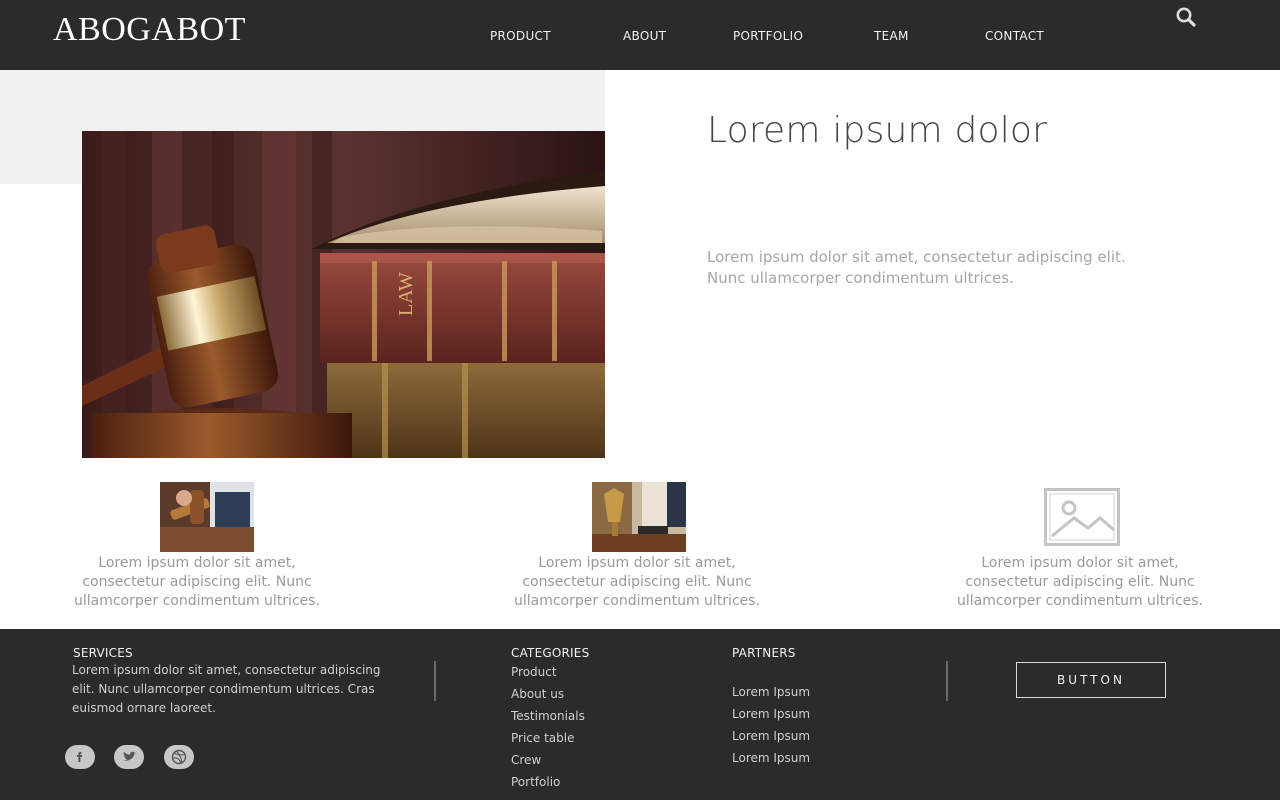 The height and width of the screenshot is (800, 1280). What do you see at coordinates (537, 694) in the screenshot?
I see `footer-link-about-us: About us` at bounding box center [537, 694].